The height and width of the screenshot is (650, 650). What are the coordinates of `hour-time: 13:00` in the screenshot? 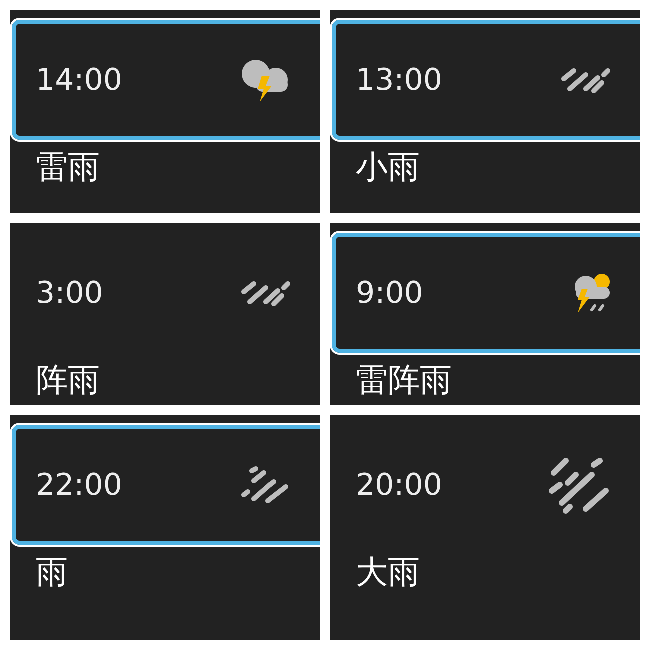 It's located at (399, 80).